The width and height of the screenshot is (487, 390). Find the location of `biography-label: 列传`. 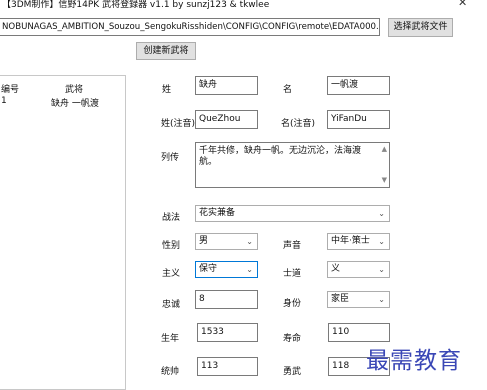

biography-label: 列传 is located at coordinates (170, 158).